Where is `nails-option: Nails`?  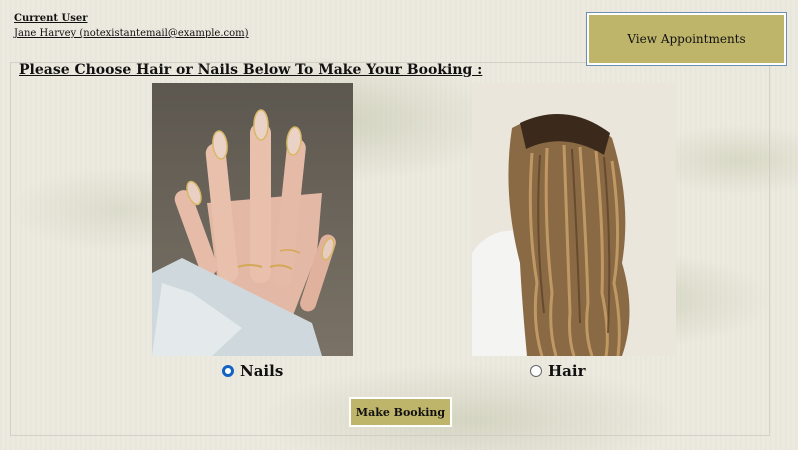
nails-option: Nails is located at coordinates (252, 371).